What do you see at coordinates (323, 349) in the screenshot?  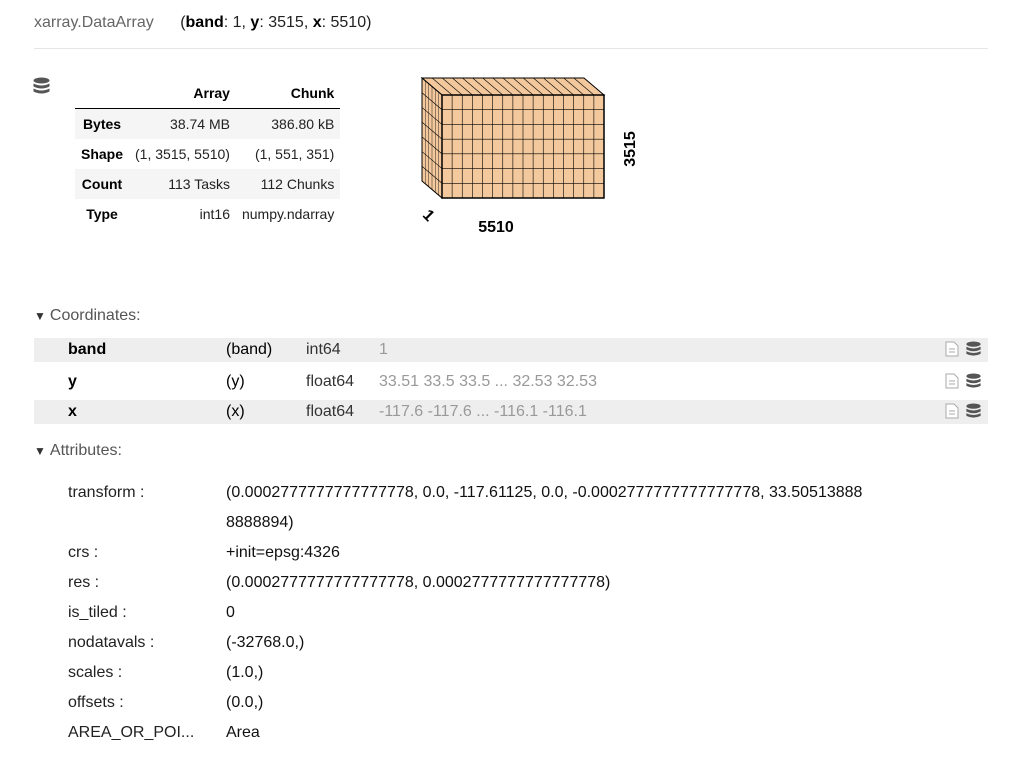 I see `coord-dtype: int64` at bounding box center [323, 349].